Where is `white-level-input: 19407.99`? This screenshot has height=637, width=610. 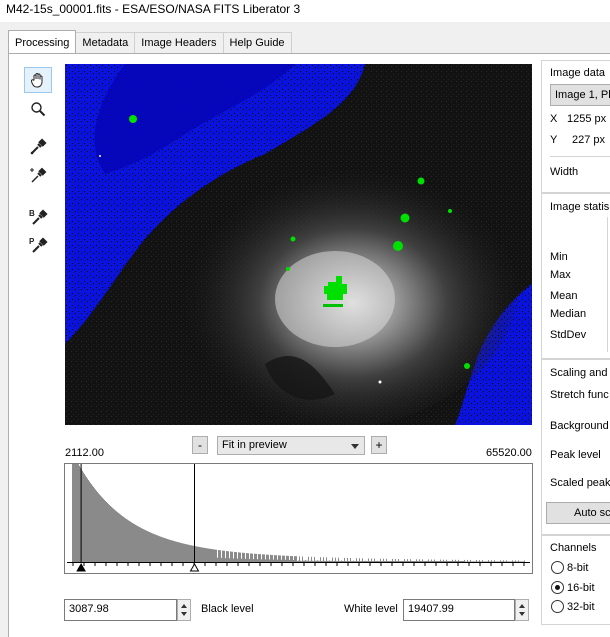 white-level-input: 19407.99 is located at coordinates (459, 610).